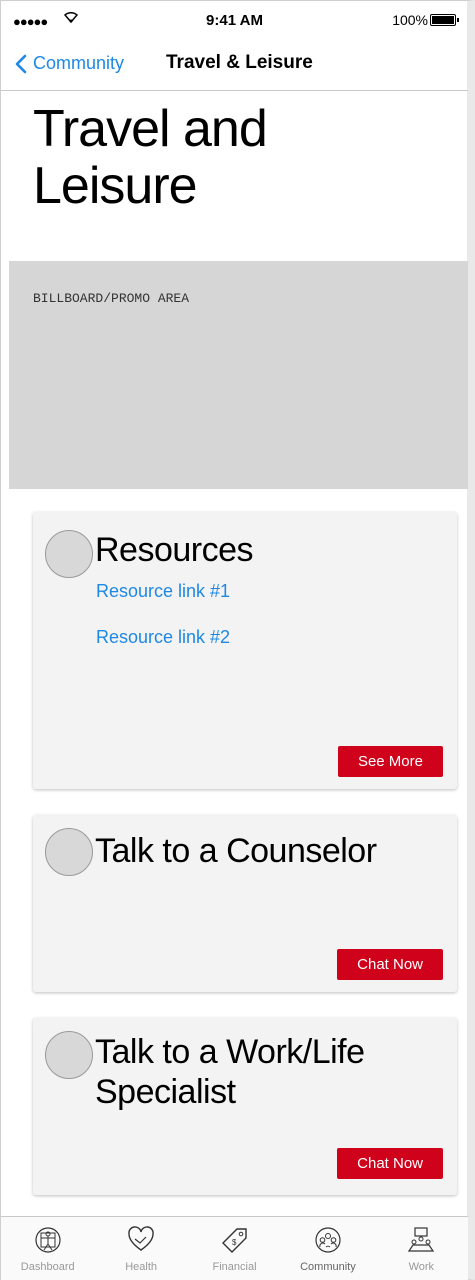 The height and width of the screenshot is (1280, 475). Describe the element at coordinates (234, 1267) in the screenshot. I see `tab-financial-label: Financial` at that location.